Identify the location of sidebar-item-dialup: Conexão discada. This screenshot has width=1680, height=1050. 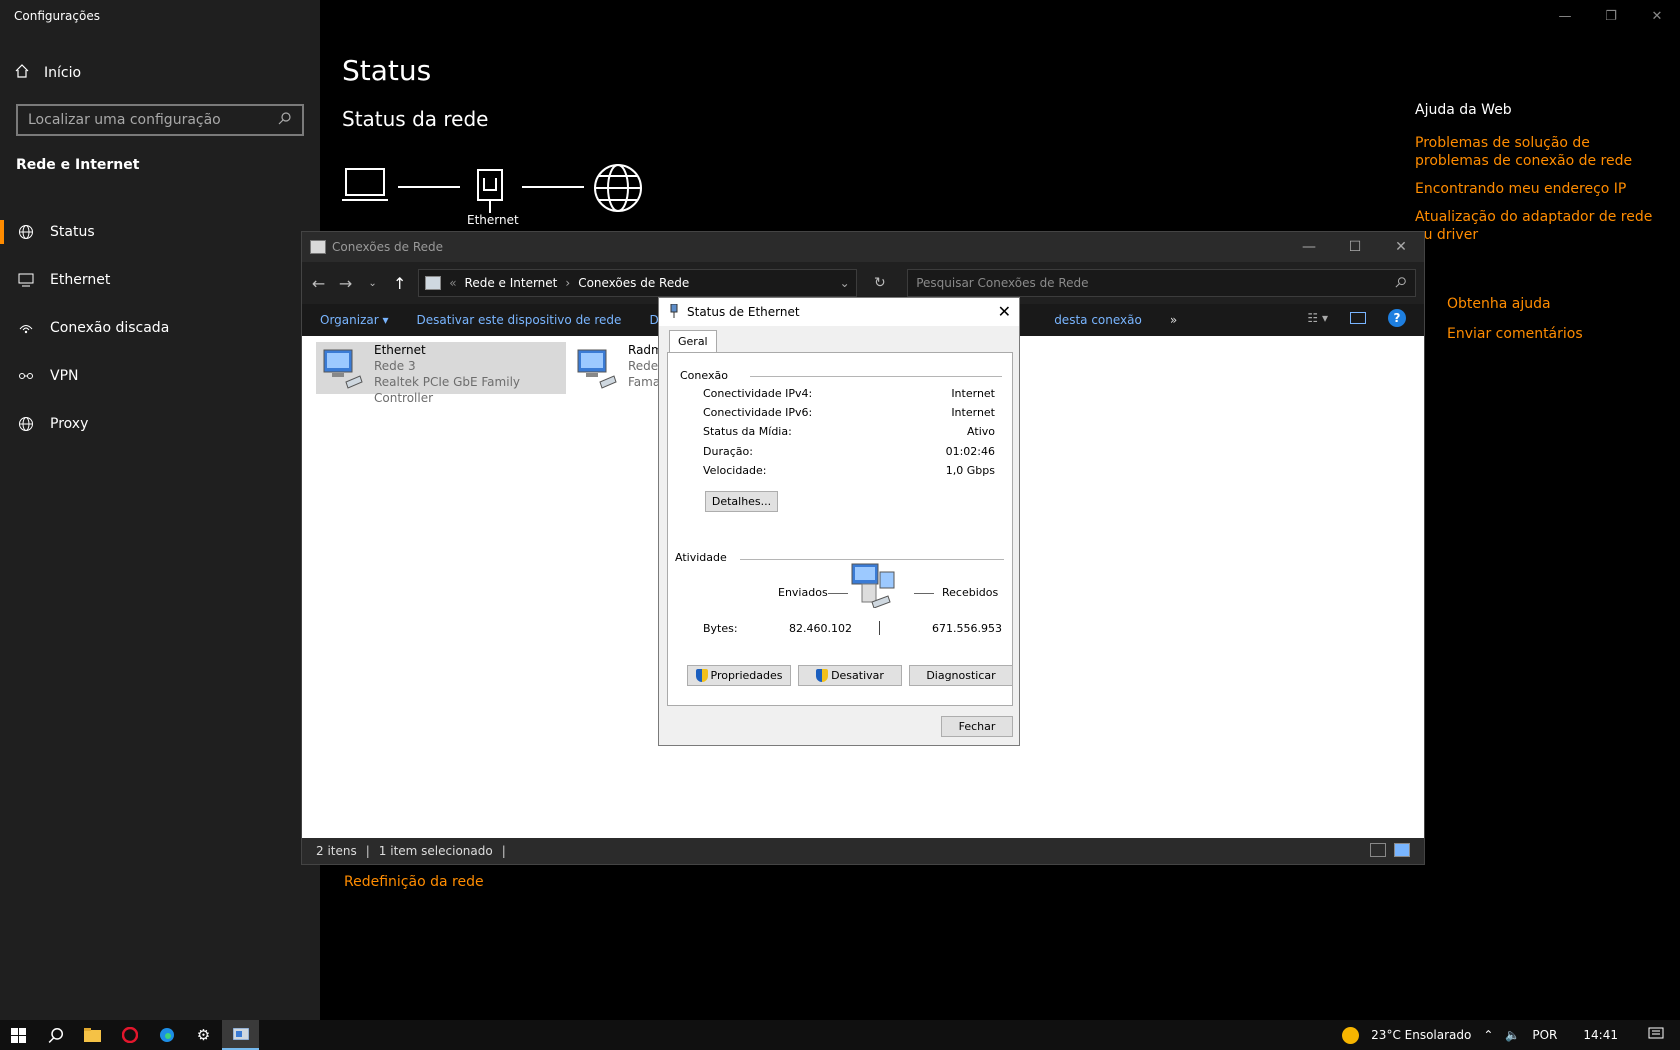
(160, 328).